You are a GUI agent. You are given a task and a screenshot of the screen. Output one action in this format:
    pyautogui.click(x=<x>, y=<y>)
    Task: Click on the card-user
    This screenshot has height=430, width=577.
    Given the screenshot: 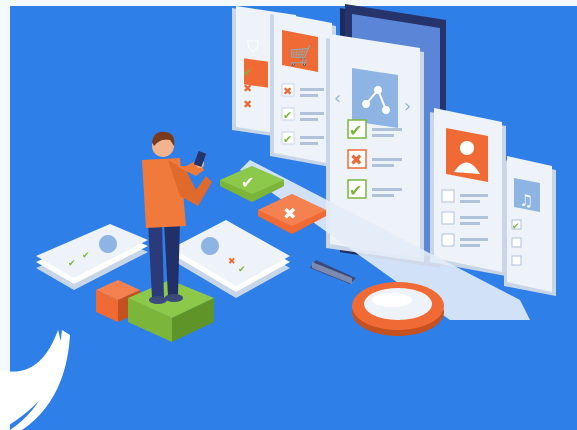 What is the action you would take?
    pyautogui.click(x=468, y=192)
    